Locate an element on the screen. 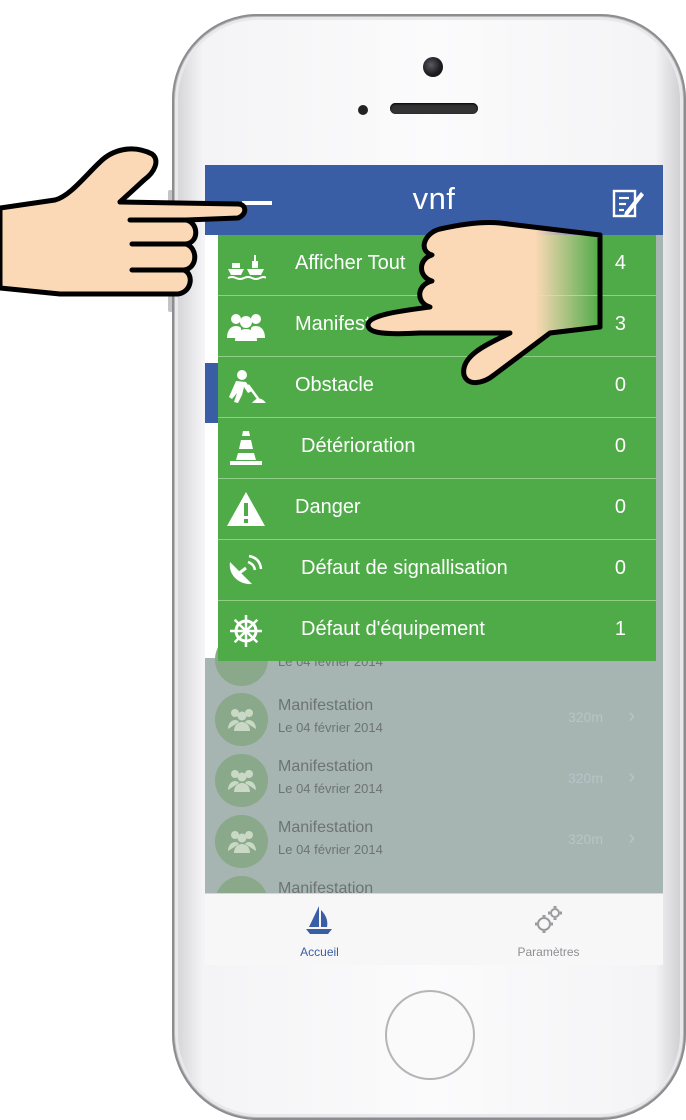 This screenshot has height=1120, width=686. worker-icon is located at coordinates (247, 386).